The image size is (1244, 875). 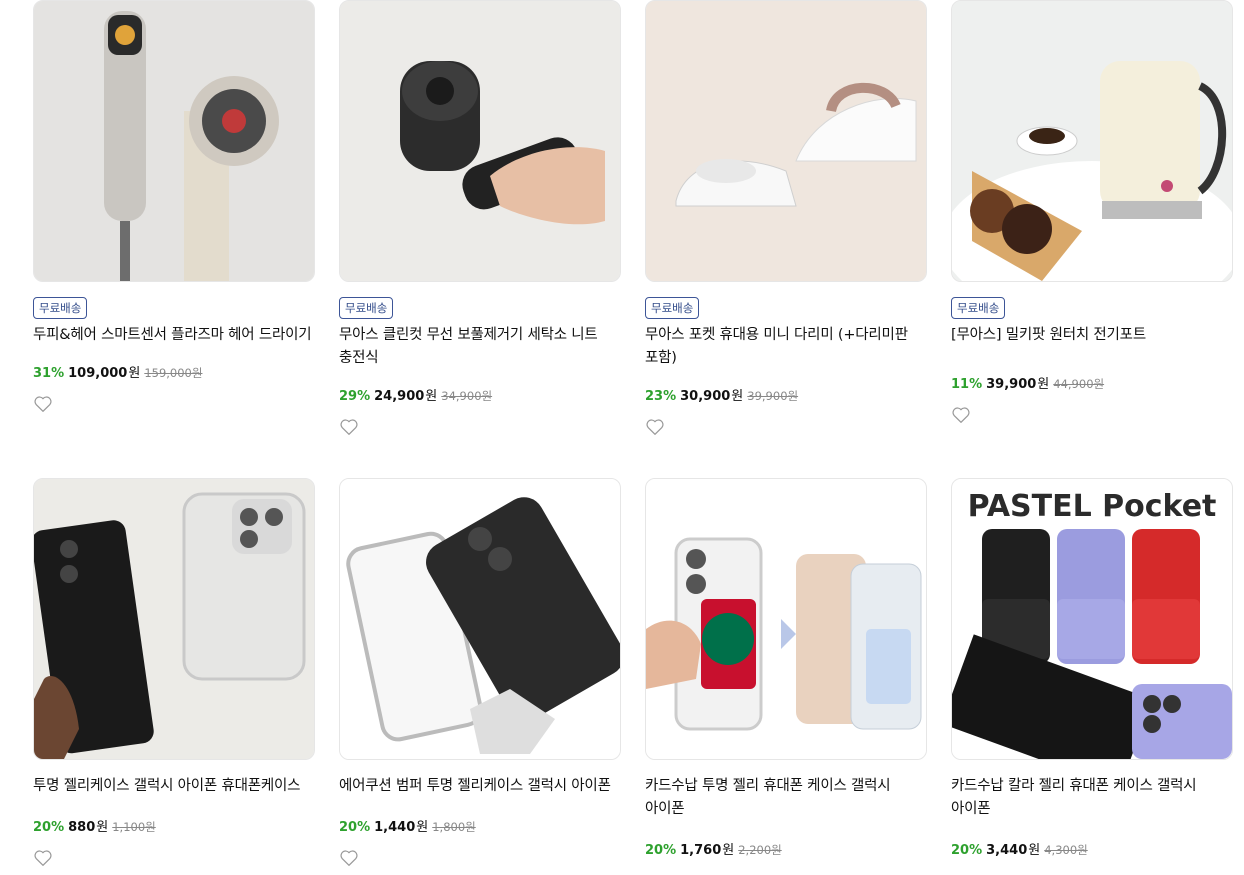 What do you see at coordinates (355, 396) in the screenshot?
I see `discount-rate: 29%` at bounding box center [355, 396].